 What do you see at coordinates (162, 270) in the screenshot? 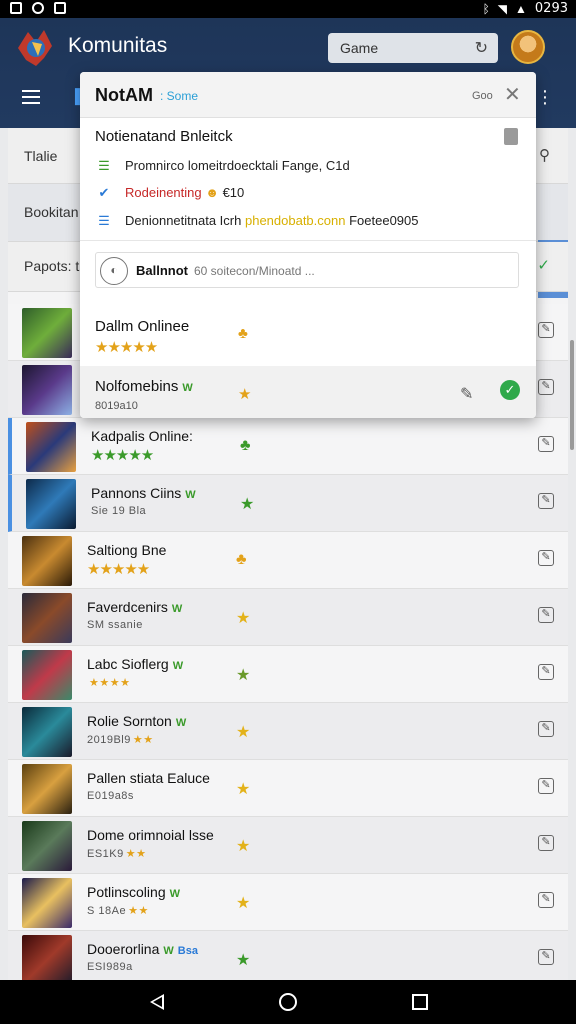
I see `input-value: Ballnnot` at bounding box center [162, 270].